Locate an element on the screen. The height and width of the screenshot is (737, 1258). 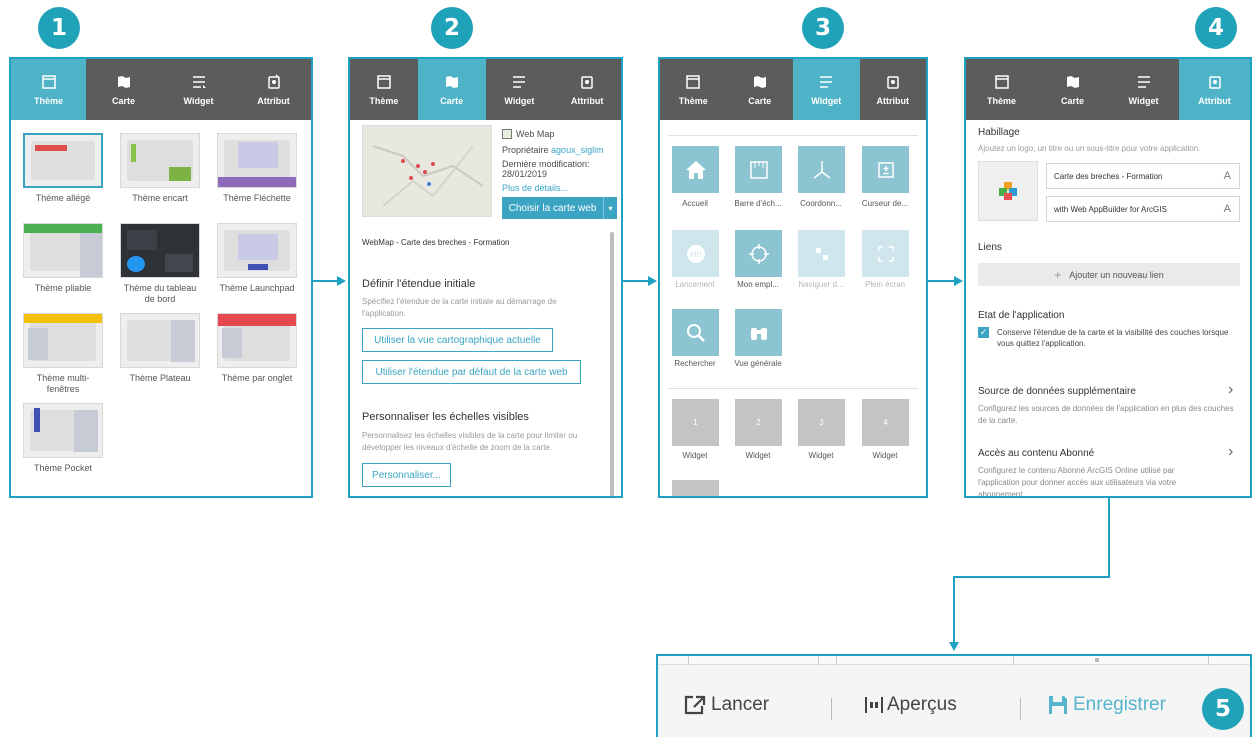
widget-slider is located at coordinates (885, 169).